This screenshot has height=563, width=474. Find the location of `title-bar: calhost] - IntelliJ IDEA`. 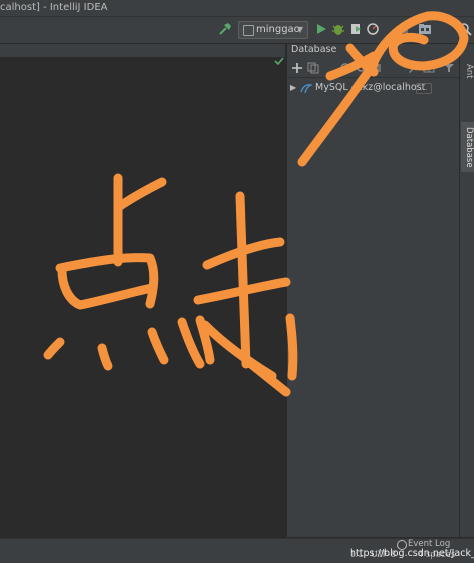

title-bar: calhost] - IntelliJ IDEA is located at coordinates (237, 8).